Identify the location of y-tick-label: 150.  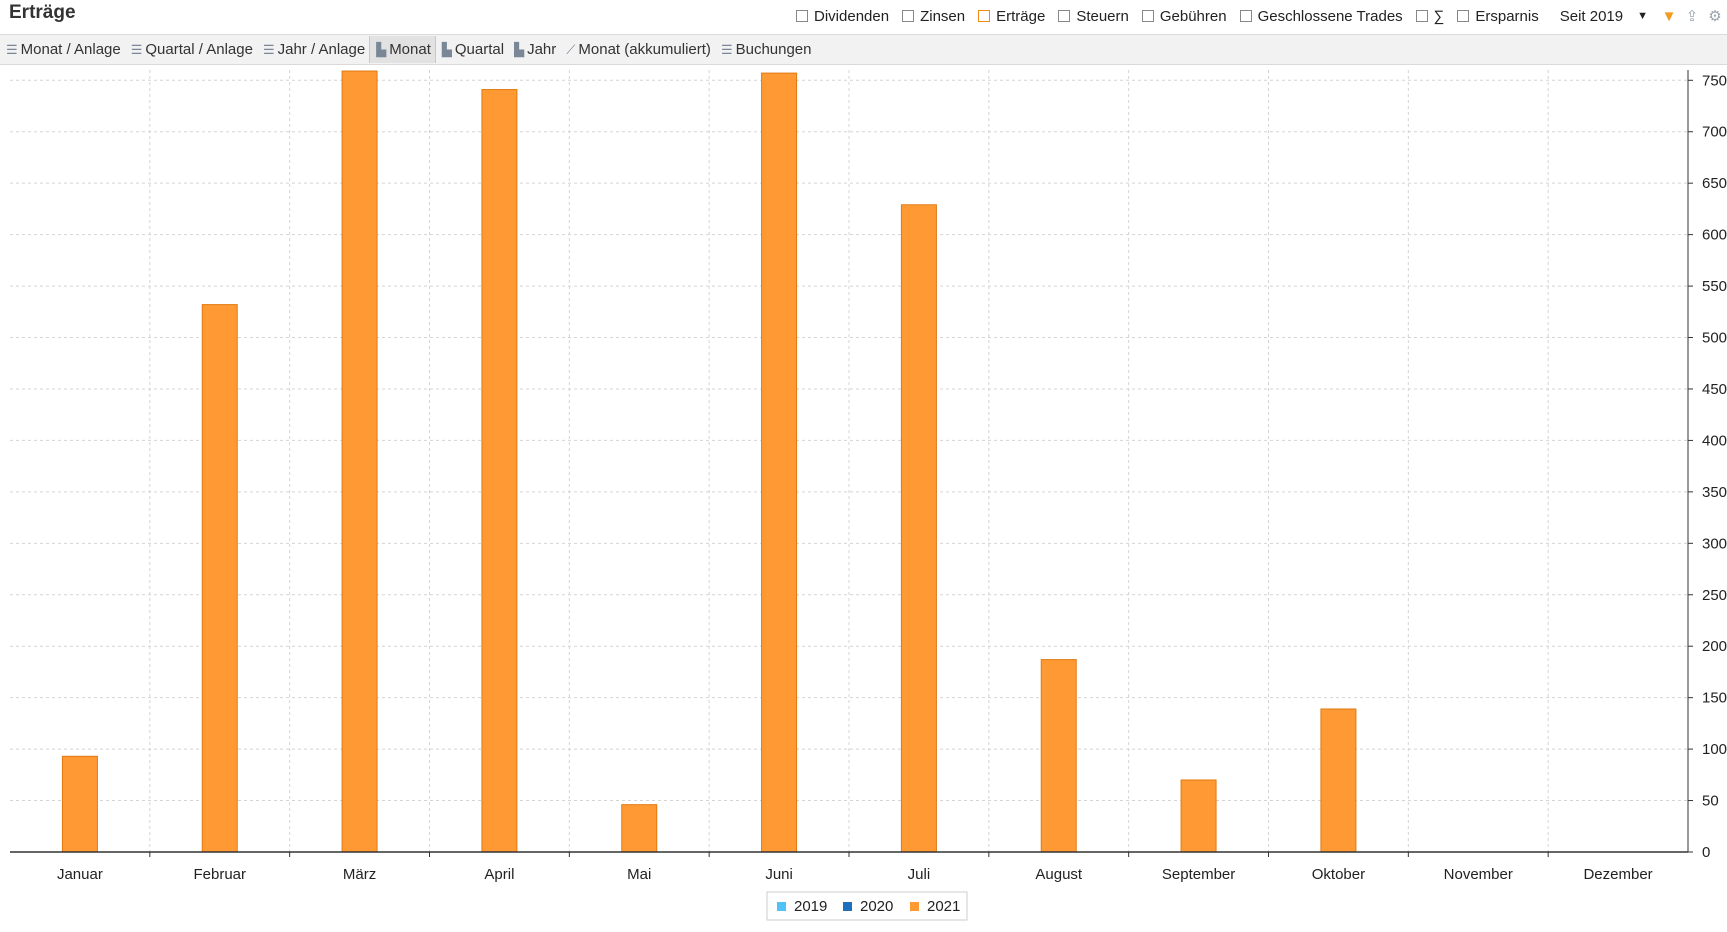
(1714, 698).